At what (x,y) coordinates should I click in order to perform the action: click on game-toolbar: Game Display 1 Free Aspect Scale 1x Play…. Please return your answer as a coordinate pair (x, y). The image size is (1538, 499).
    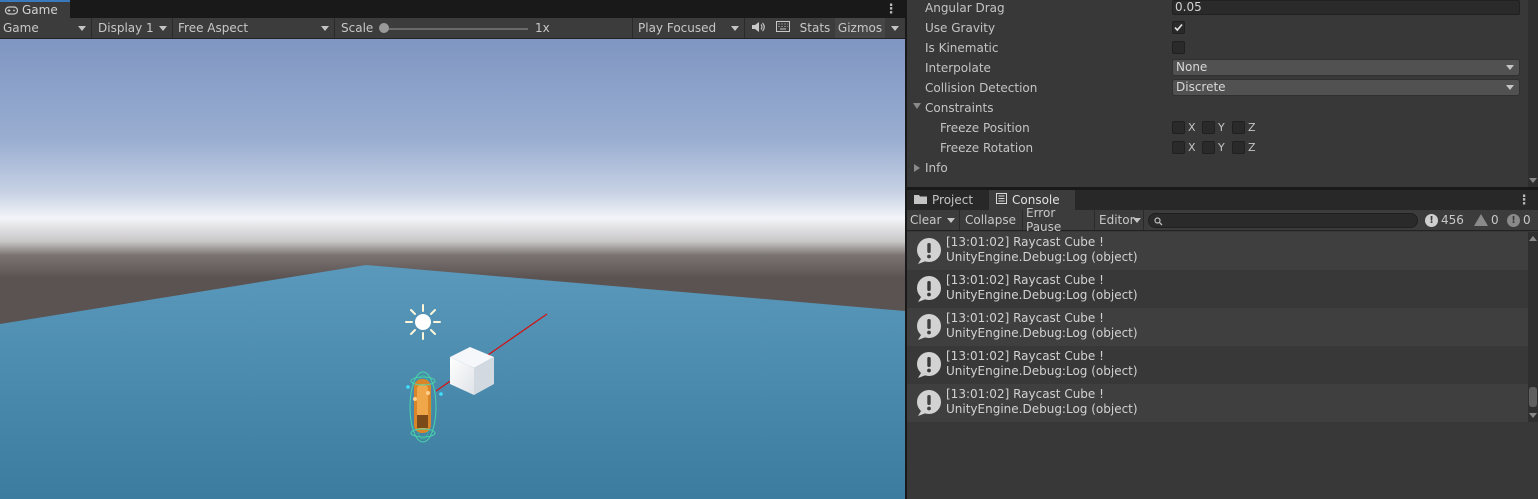
    Looking at the image, I should click on (452, 28).